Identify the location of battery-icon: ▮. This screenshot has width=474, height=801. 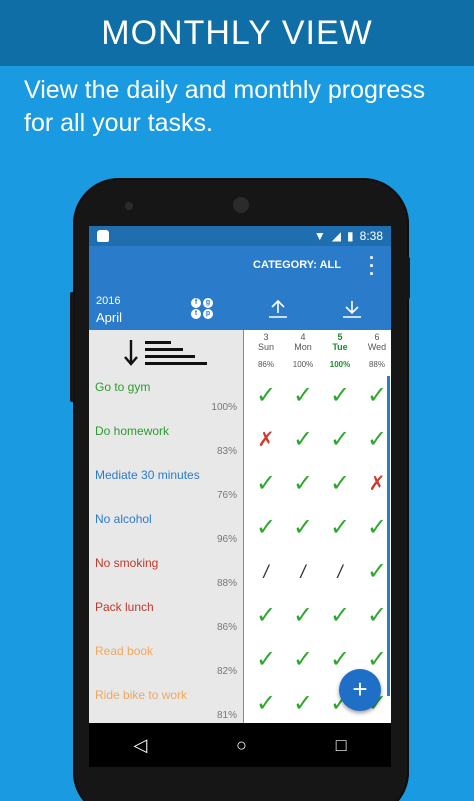
(350, 236).